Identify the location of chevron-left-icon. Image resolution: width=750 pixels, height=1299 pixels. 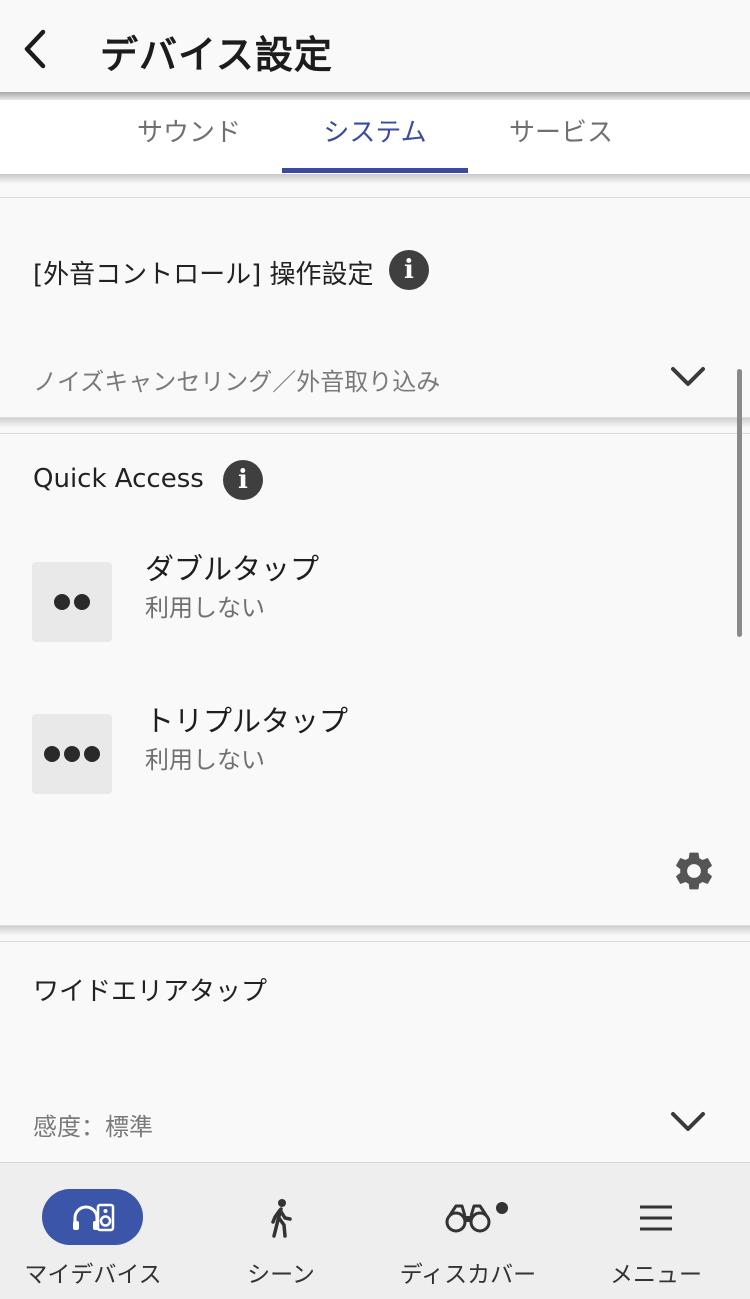
(35, 49).